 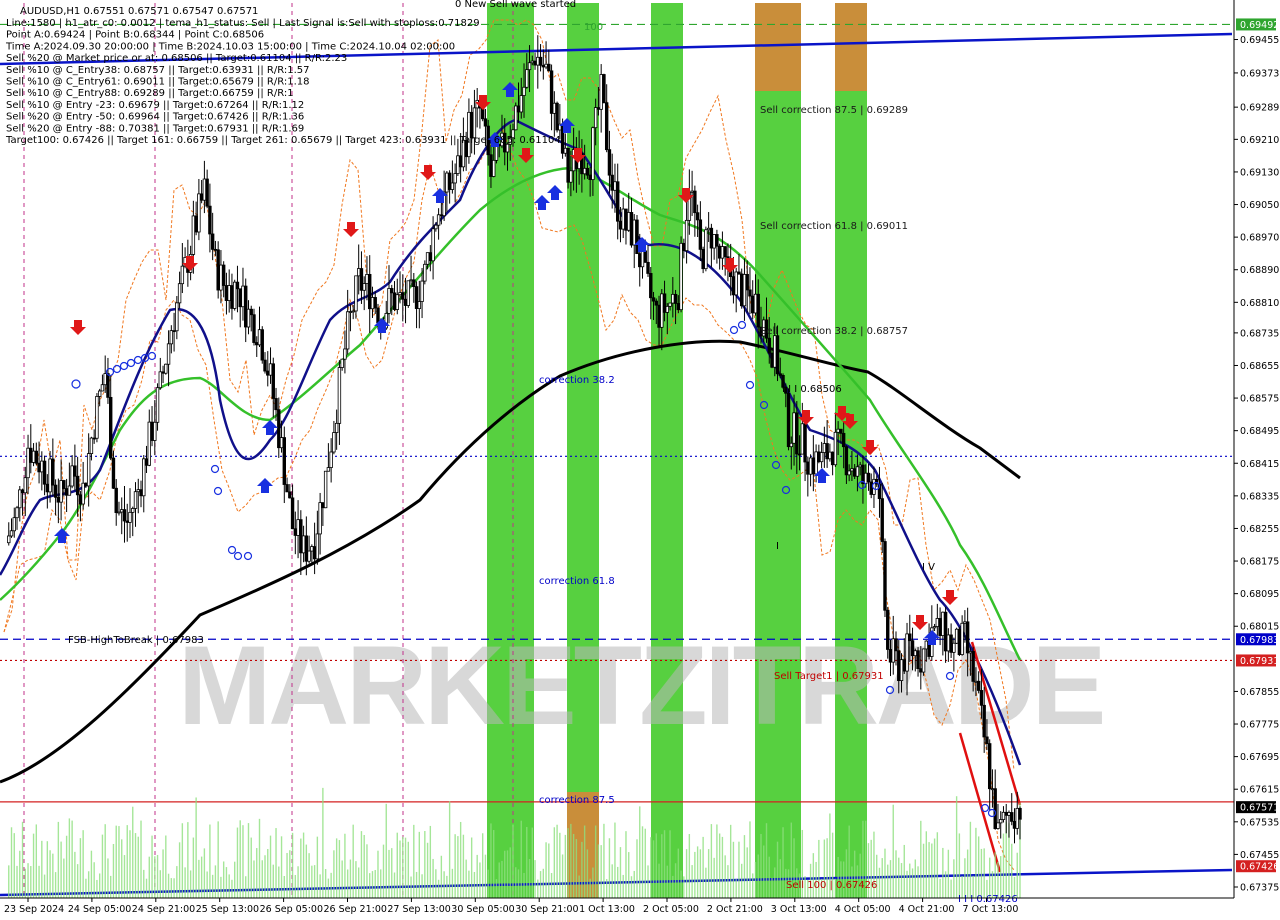 I want to click on time-tick-label: 24 Sep 05:00, so click(x=99, y=909).